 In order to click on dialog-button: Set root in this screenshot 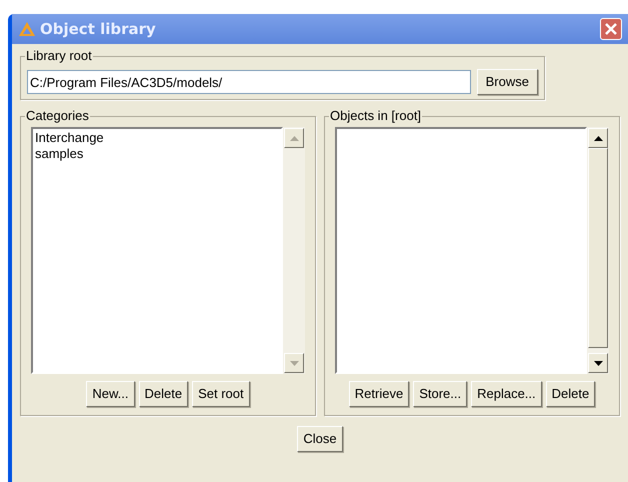, I will do `click(221, 394)`.